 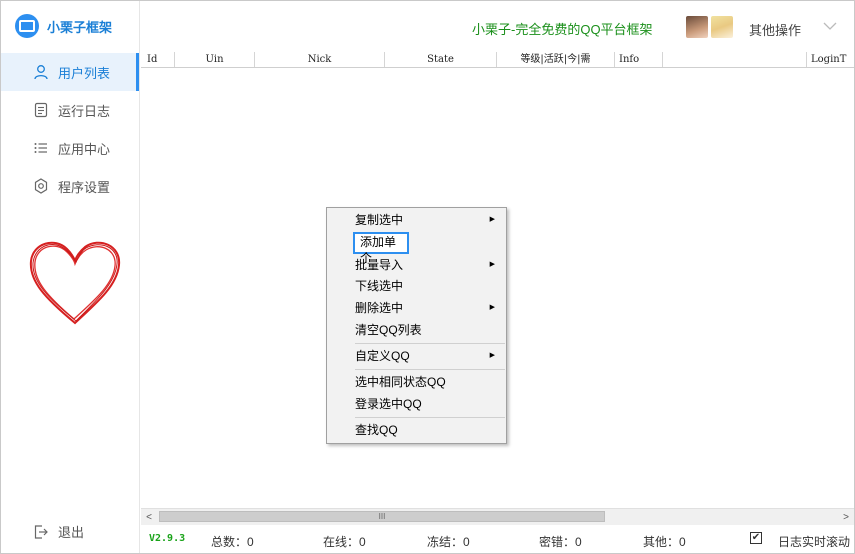 I want to click on menu-item-delete-selected: 删除选中 ▶, so click(x=430, y=308).